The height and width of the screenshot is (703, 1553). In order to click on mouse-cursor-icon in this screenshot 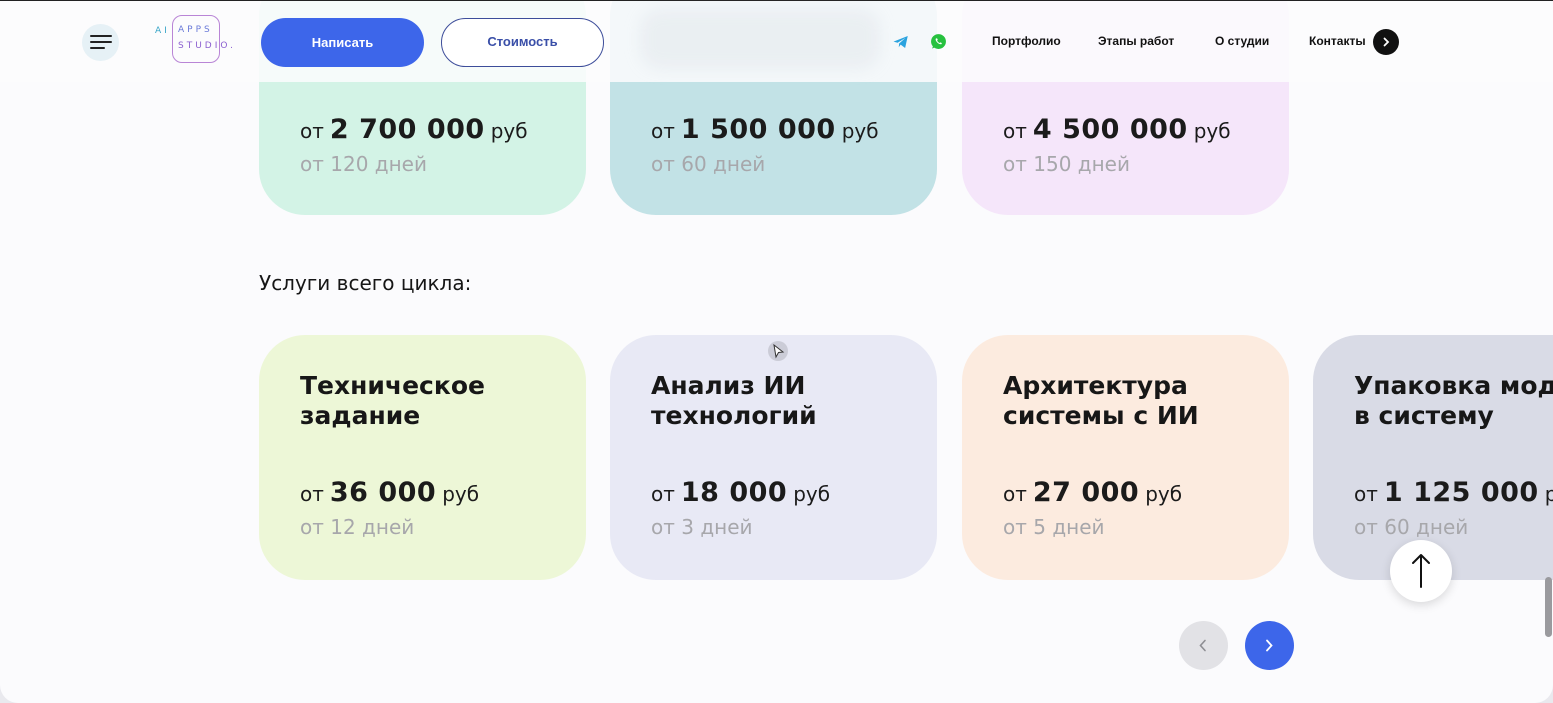, I will do `click(778, 351)`.